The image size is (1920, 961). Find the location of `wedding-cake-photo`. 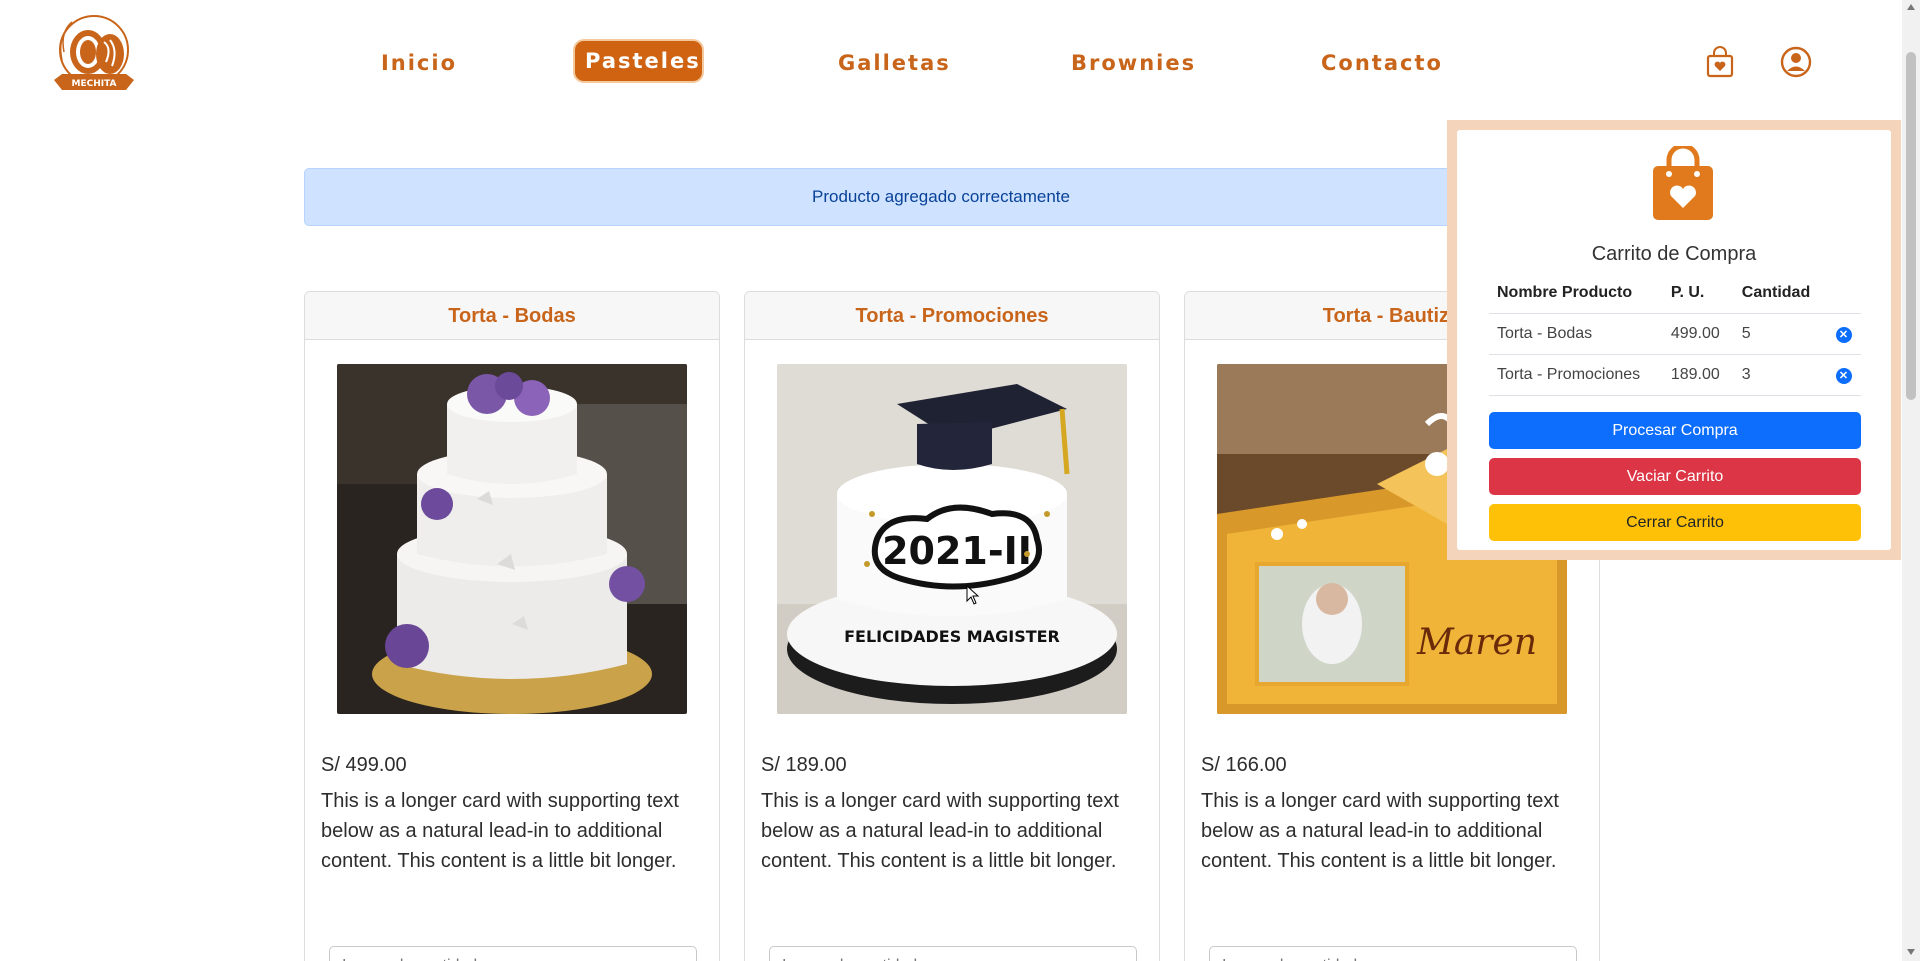

wedding-cake-photo is located at coordinates (512, 539).